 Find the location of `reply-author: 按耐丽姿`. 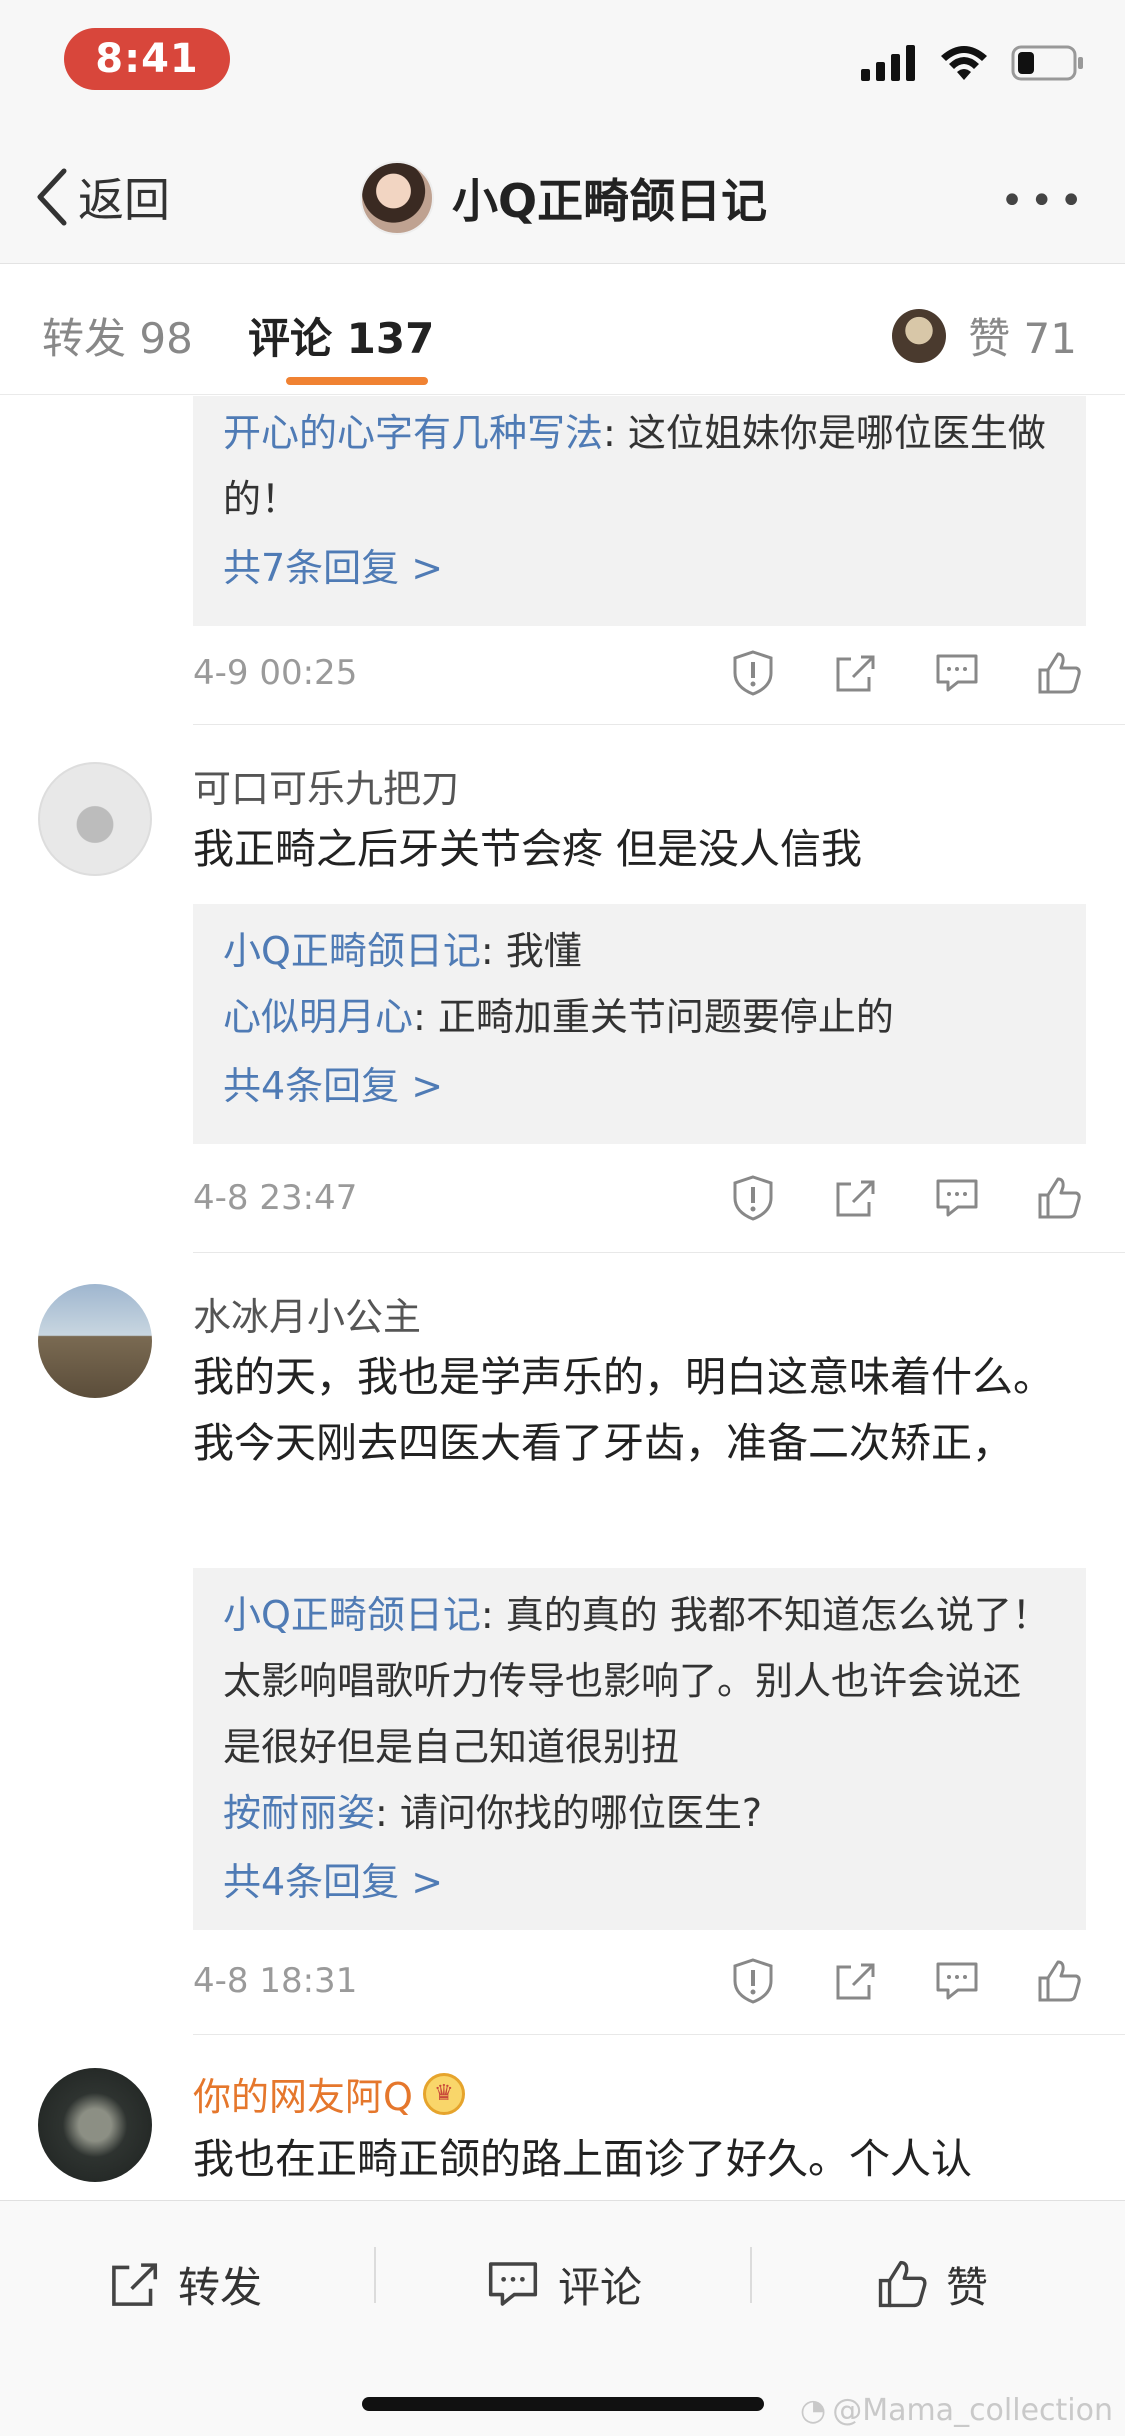

reply-author: 按耐丽姿 is located at coordinates (299, 1813).